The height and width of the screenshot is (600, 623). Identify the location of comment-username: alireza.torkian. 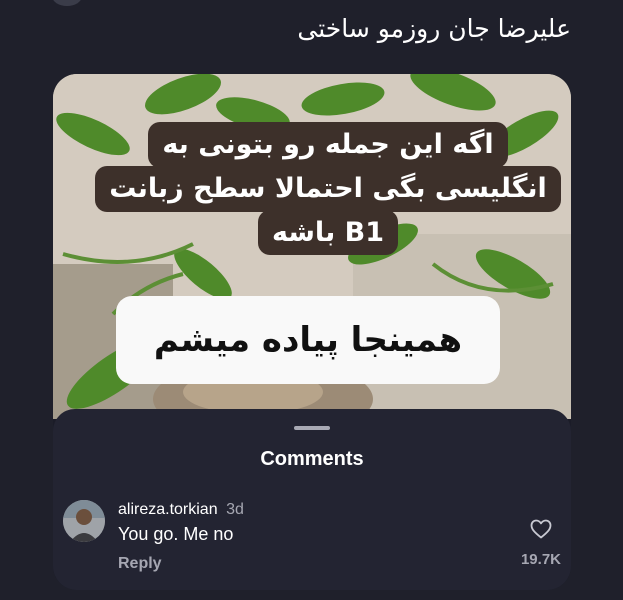
(168, 509).